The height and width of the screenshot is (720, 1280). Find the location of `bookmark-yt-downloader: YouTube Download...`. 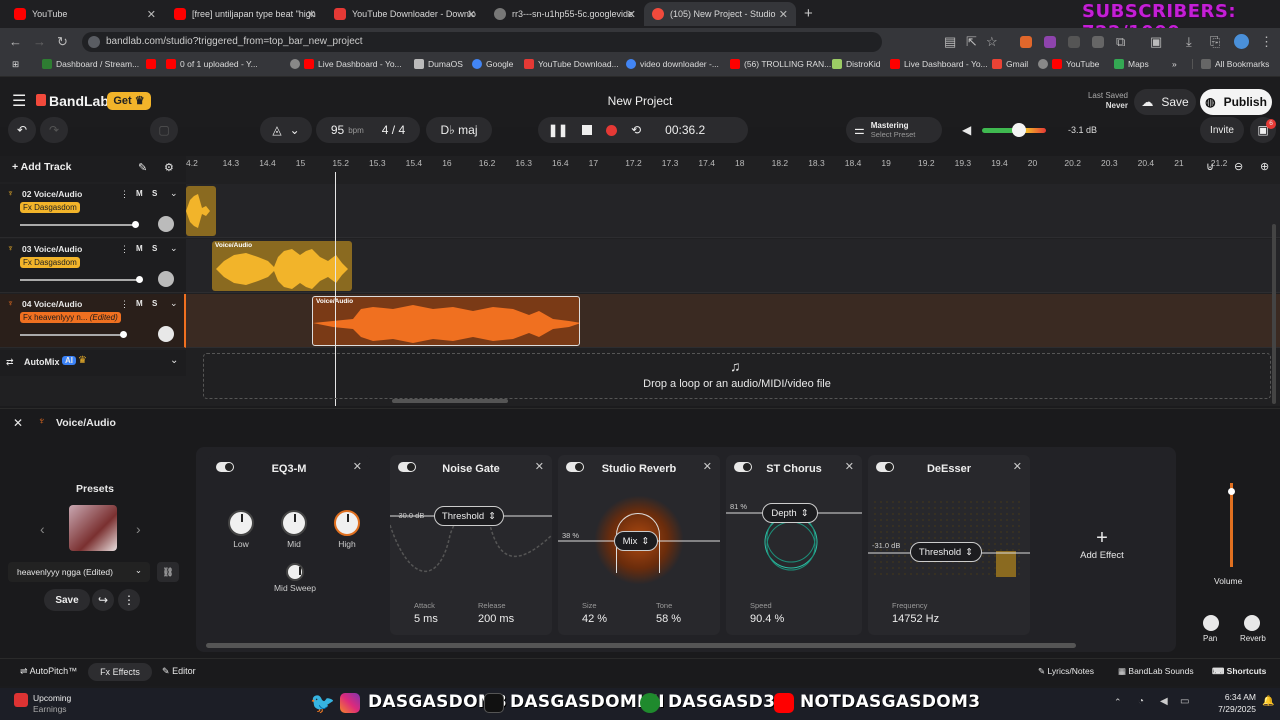

bookmark-yt-downloader: YouTube Download... is located at coordinates (571, 64).